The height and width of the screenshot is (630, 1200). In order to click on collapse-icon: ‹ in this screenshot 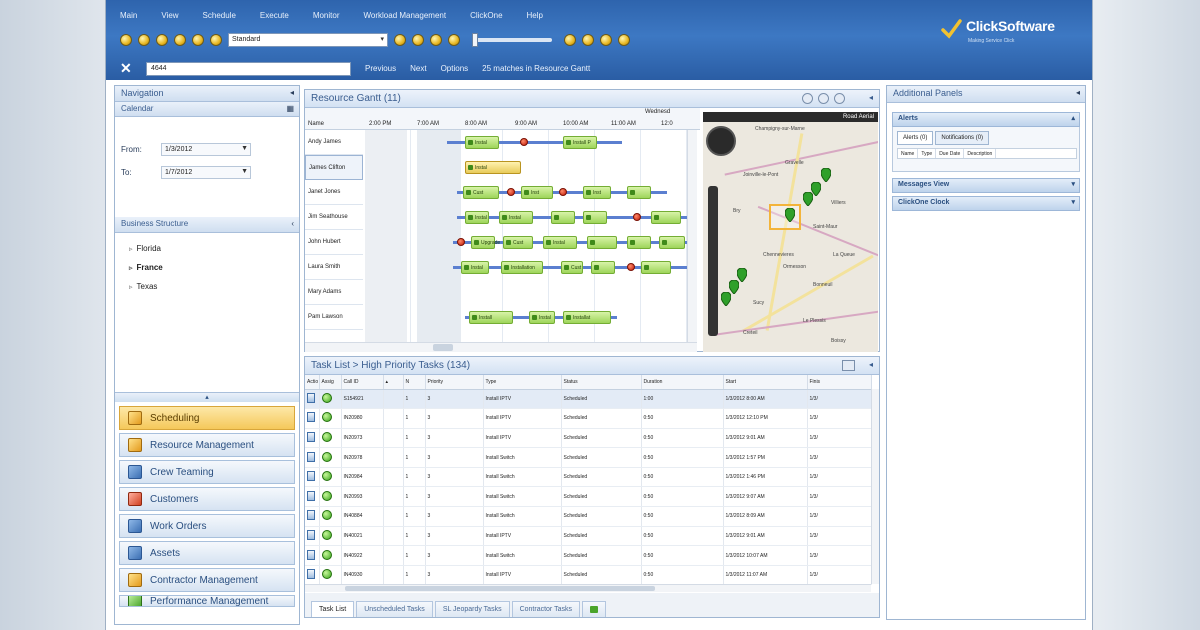, I will do `click(292, 223)`.